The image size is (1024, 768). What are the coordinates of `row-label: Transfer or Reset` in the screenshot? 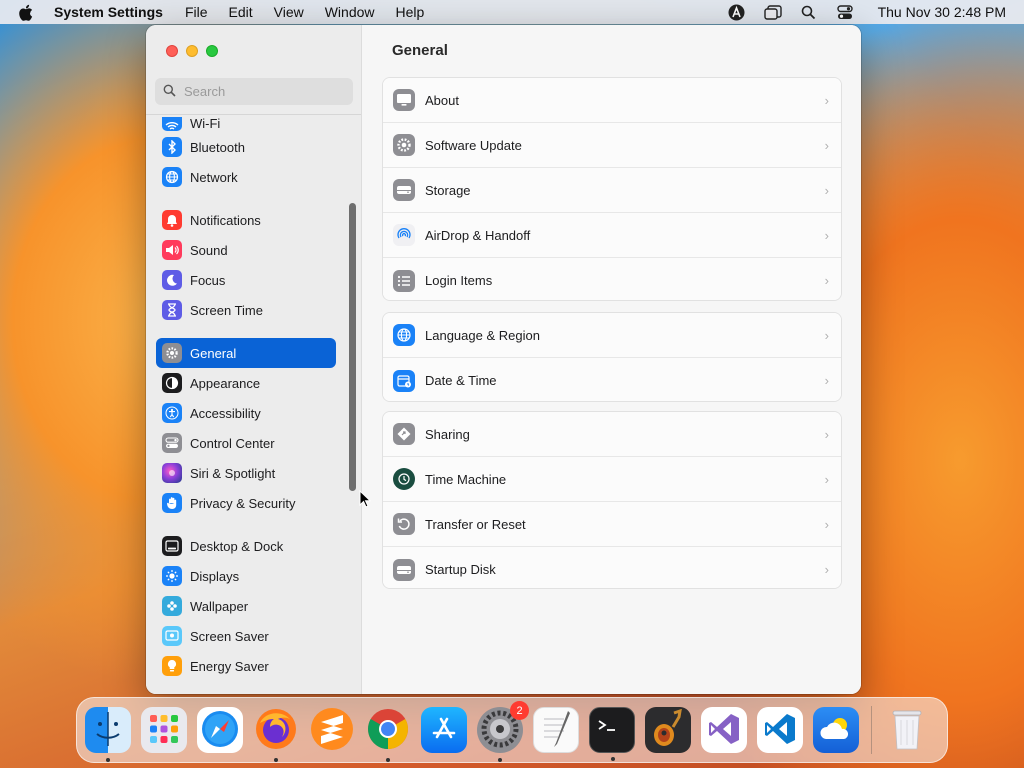 It's located at (475, 524).